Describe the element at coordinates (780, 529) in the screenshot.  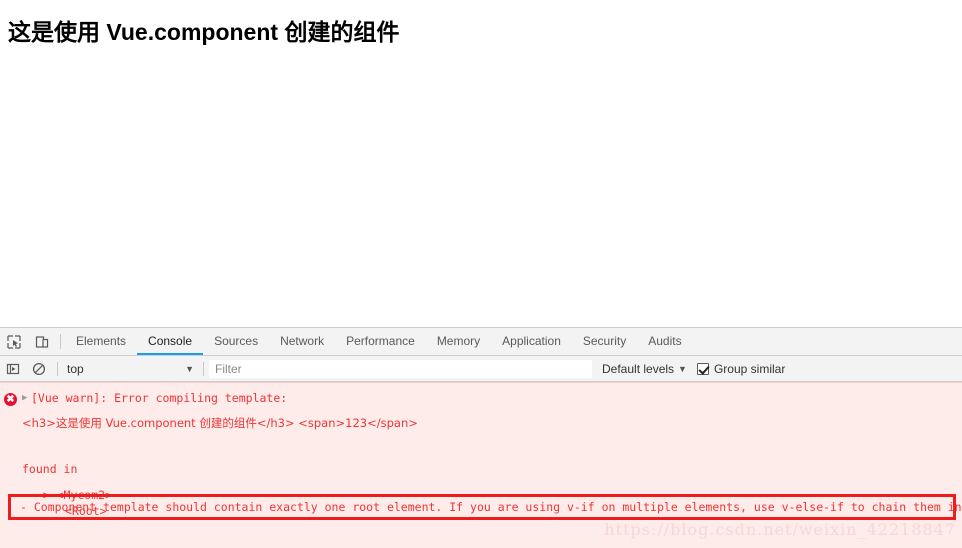
I see `watermark: https://blog.csdn.net/weixin_42218847` at that location.